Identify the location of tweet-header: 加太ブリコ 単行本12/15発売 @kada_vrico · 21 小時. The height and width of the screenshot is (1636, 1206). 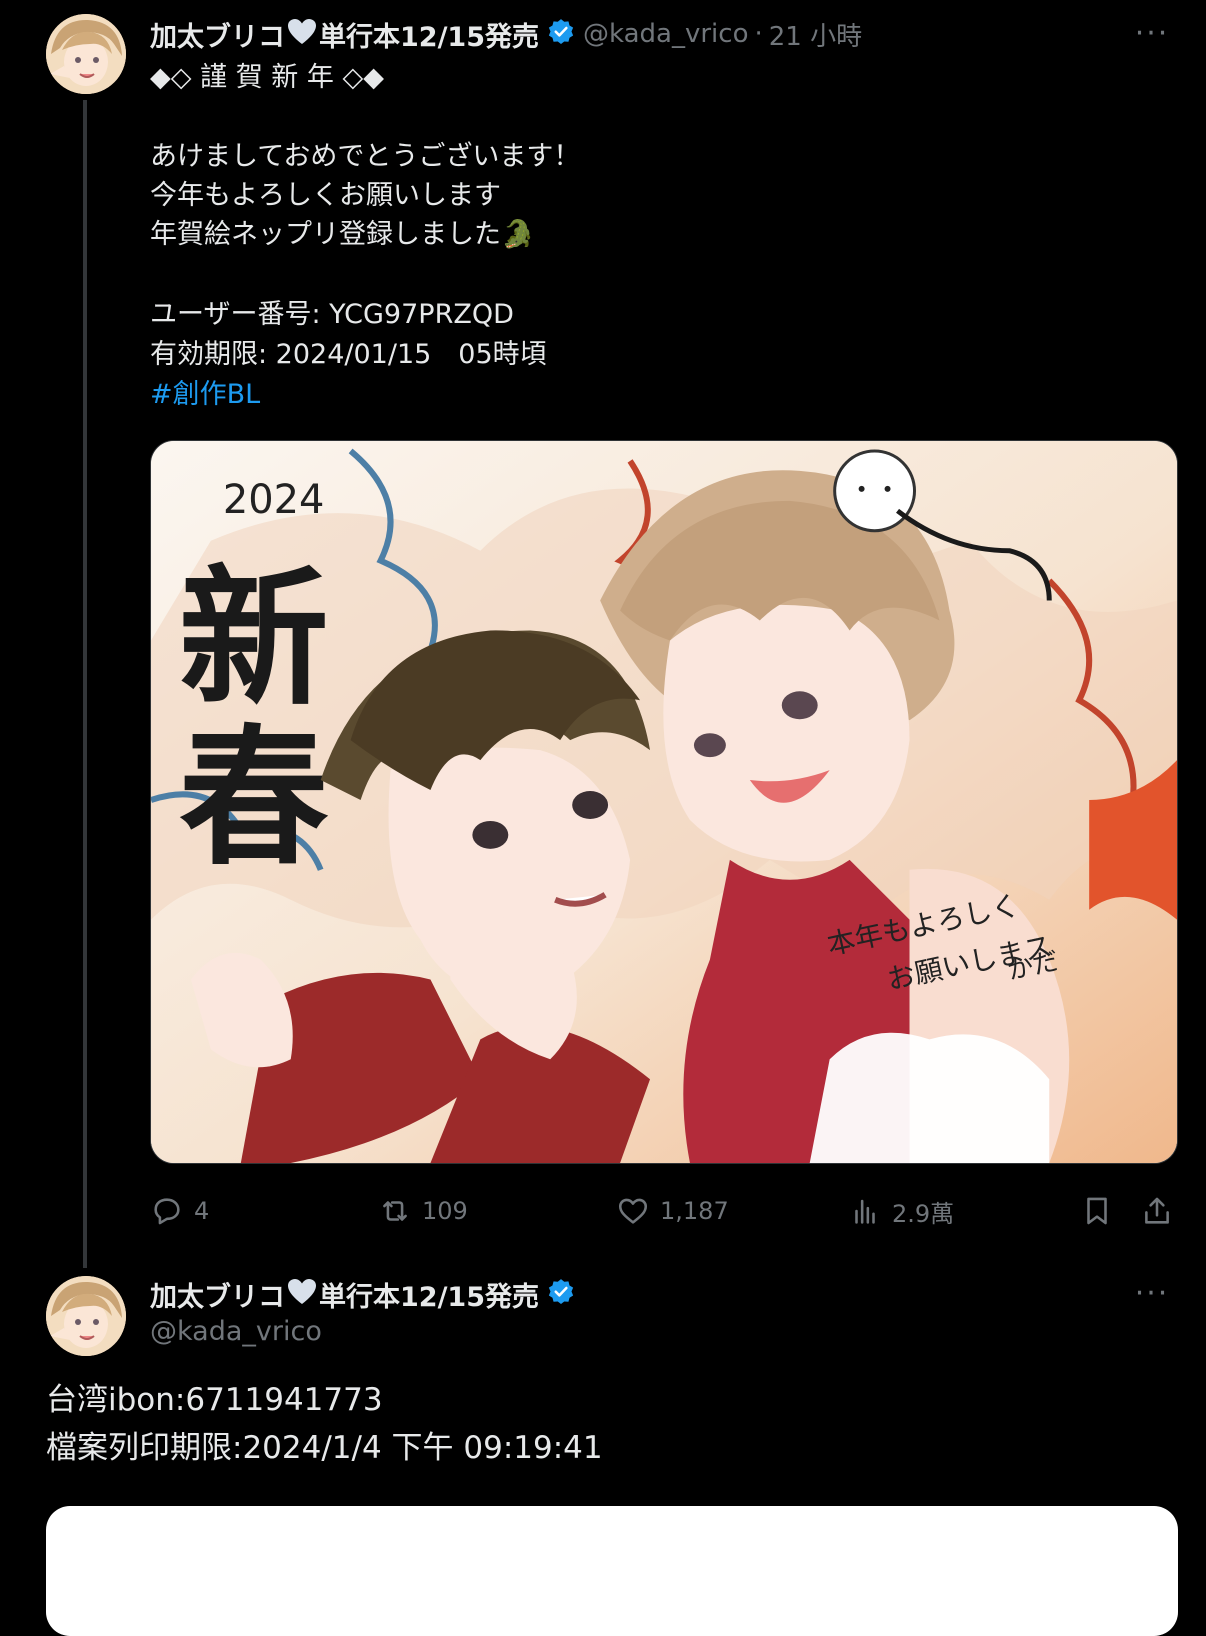
(506, 34).